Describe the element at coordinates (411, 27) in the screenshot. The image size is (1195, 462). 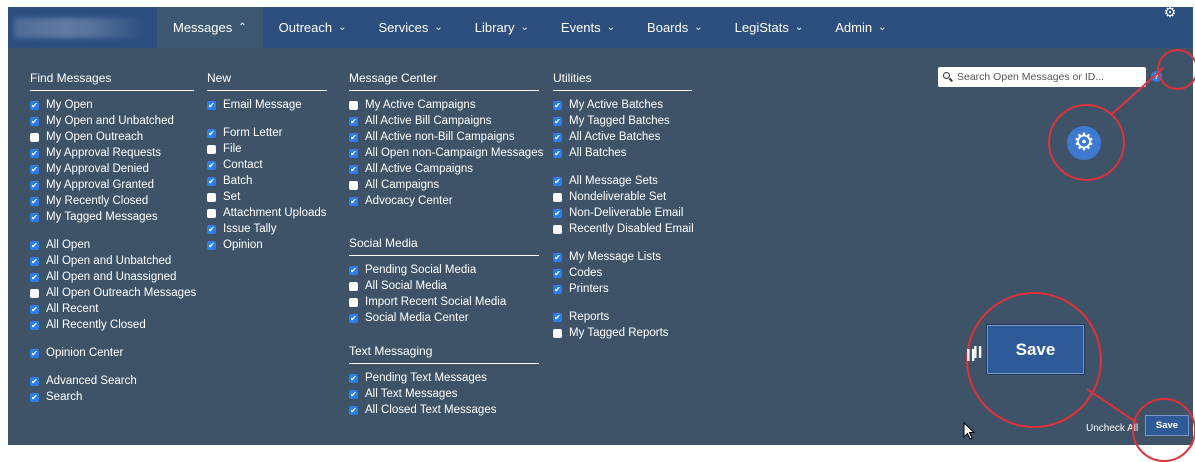
I see `nav-item-services: Services ⌄` at that location.